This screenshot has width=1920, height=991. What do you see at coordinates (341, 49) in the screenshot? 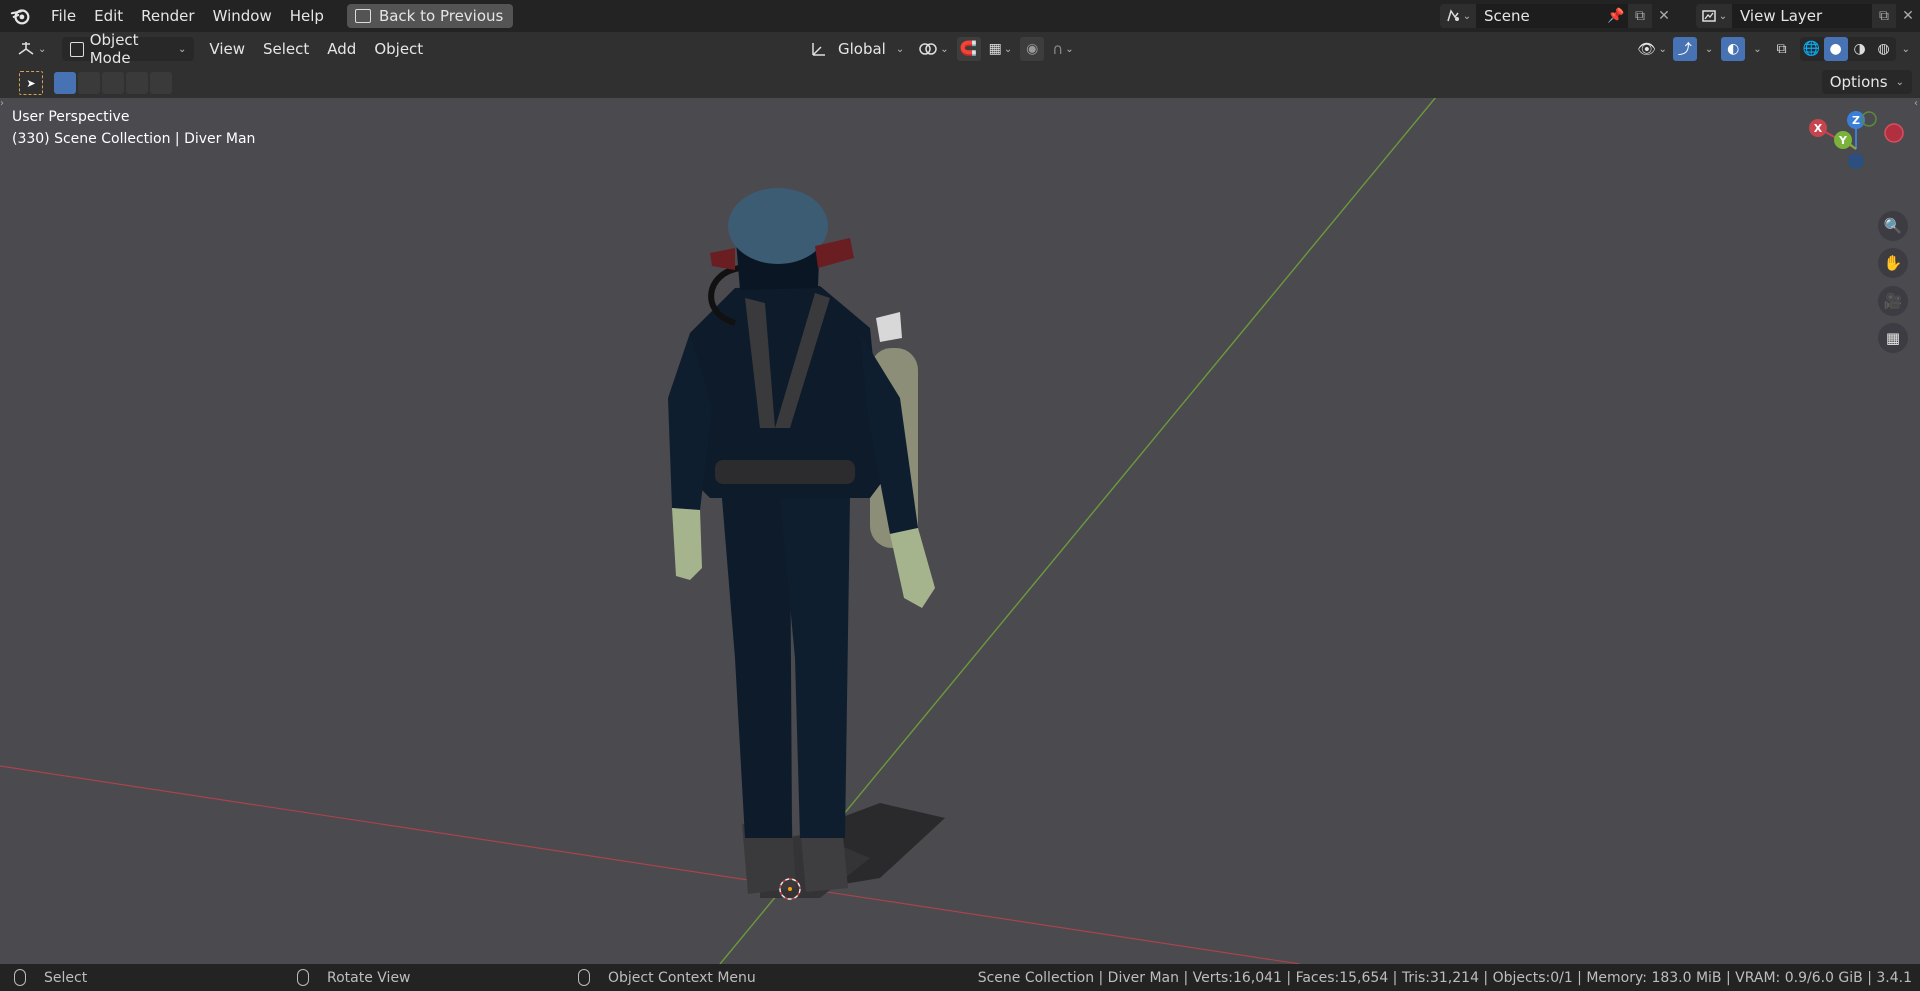
I see `menu-add: Add` at bounding box center [341, 49].